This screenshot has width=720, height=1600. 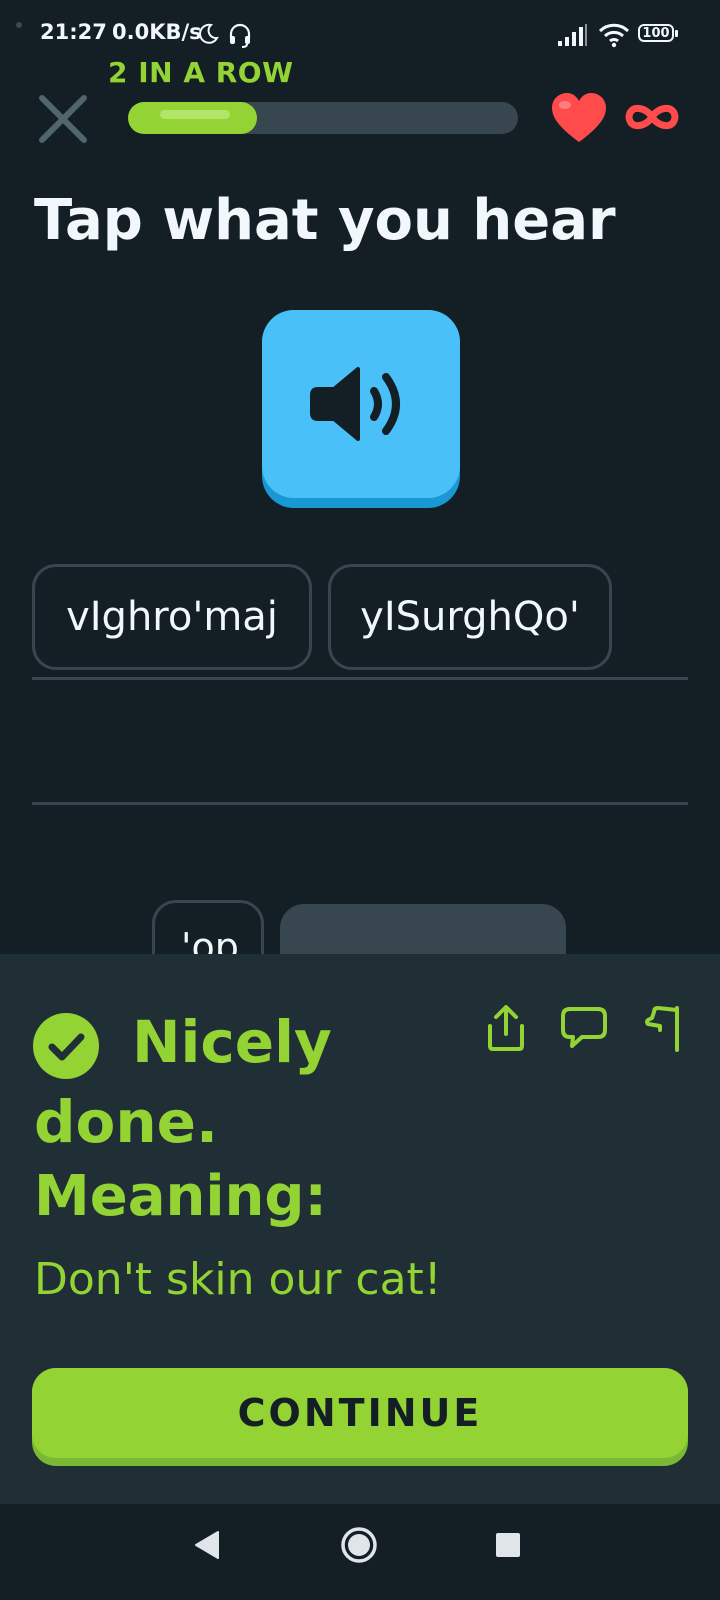 What do you see at coordinates (325, 220) in the screenshot?
I see `exercise-title: Tap what you hear` at bounding box center [325, 220].